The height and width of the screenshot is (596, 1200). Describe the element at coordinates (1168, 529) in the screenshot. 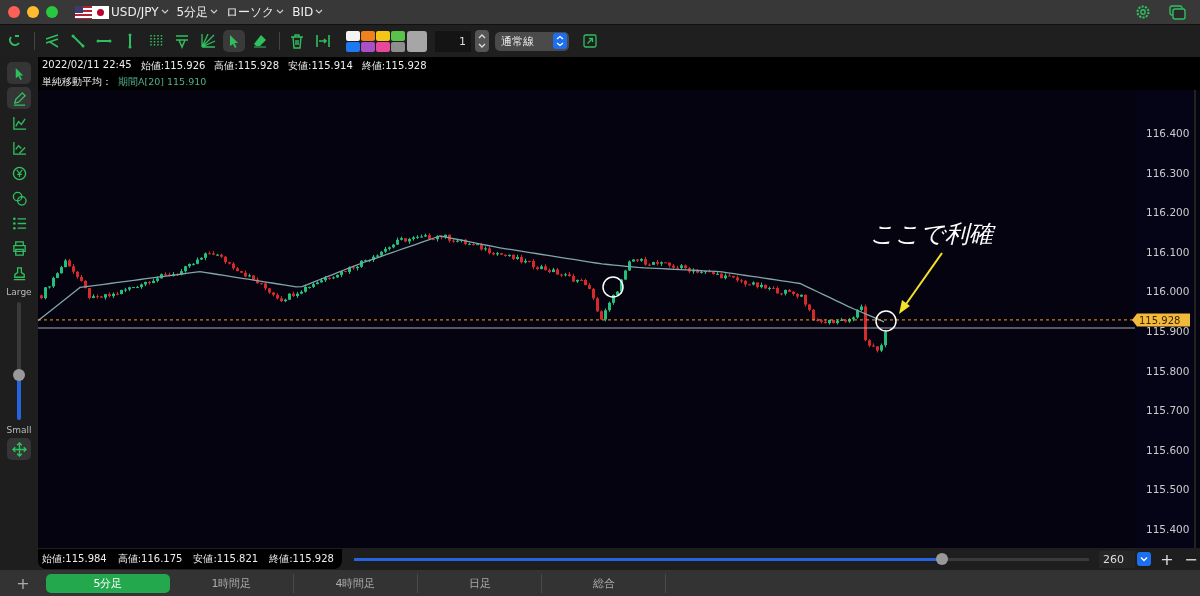

I see `price-axis-label: 115.400` at that location.